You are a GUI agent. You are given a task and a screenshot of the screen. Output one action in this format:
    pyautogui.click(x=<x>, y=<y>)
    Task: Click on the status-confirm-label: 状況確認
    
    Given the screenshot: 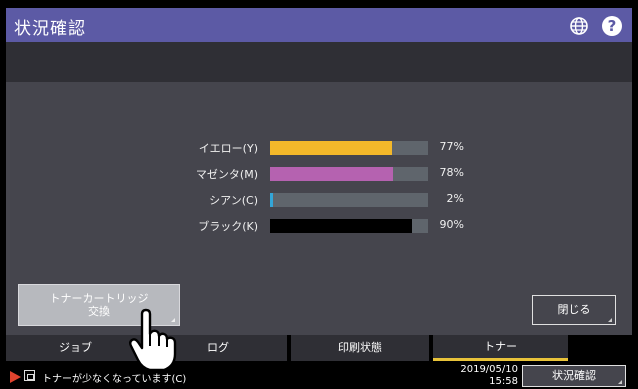 What is the action you would take?
    pyautogui.click(x=574, y=375)
    